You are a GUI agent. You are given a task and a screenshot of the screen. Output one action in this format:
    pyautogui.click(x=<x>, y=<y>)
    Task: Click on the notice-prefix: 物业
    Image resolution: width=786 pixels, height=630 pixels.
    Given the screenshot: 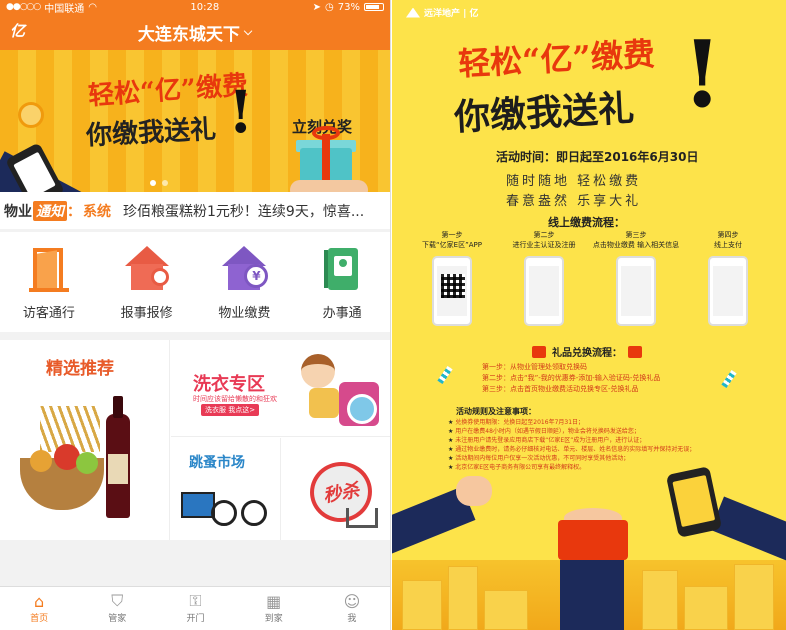 What is the action you would take?
    pyautogui.click(x=18, y=211)
    